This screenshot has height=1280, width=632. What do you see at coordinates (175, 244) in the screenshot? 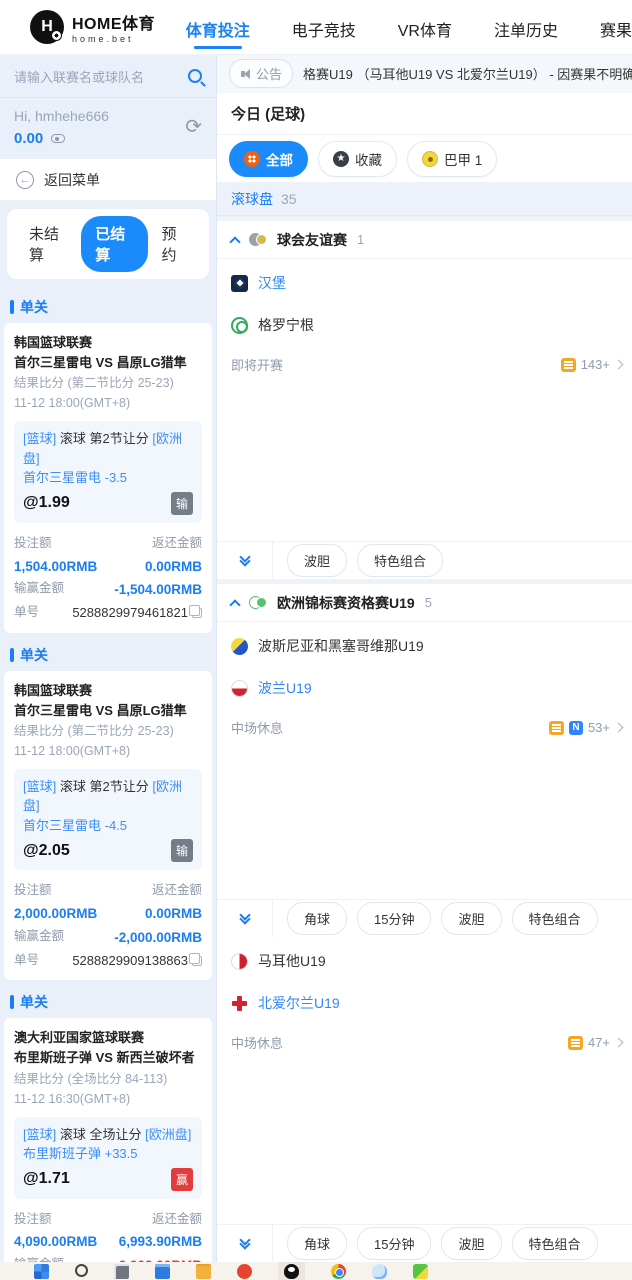
I see `bet-status-tab: 预约` at bounding box center [175, 244].